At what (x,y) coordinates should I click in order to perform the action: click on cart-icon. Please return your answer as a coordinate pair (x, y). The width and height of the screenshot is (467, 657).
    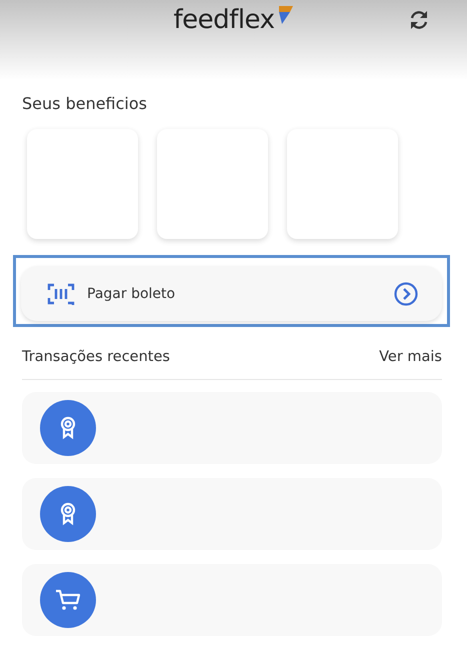
    Looking at the image, I should click on (68, 600).